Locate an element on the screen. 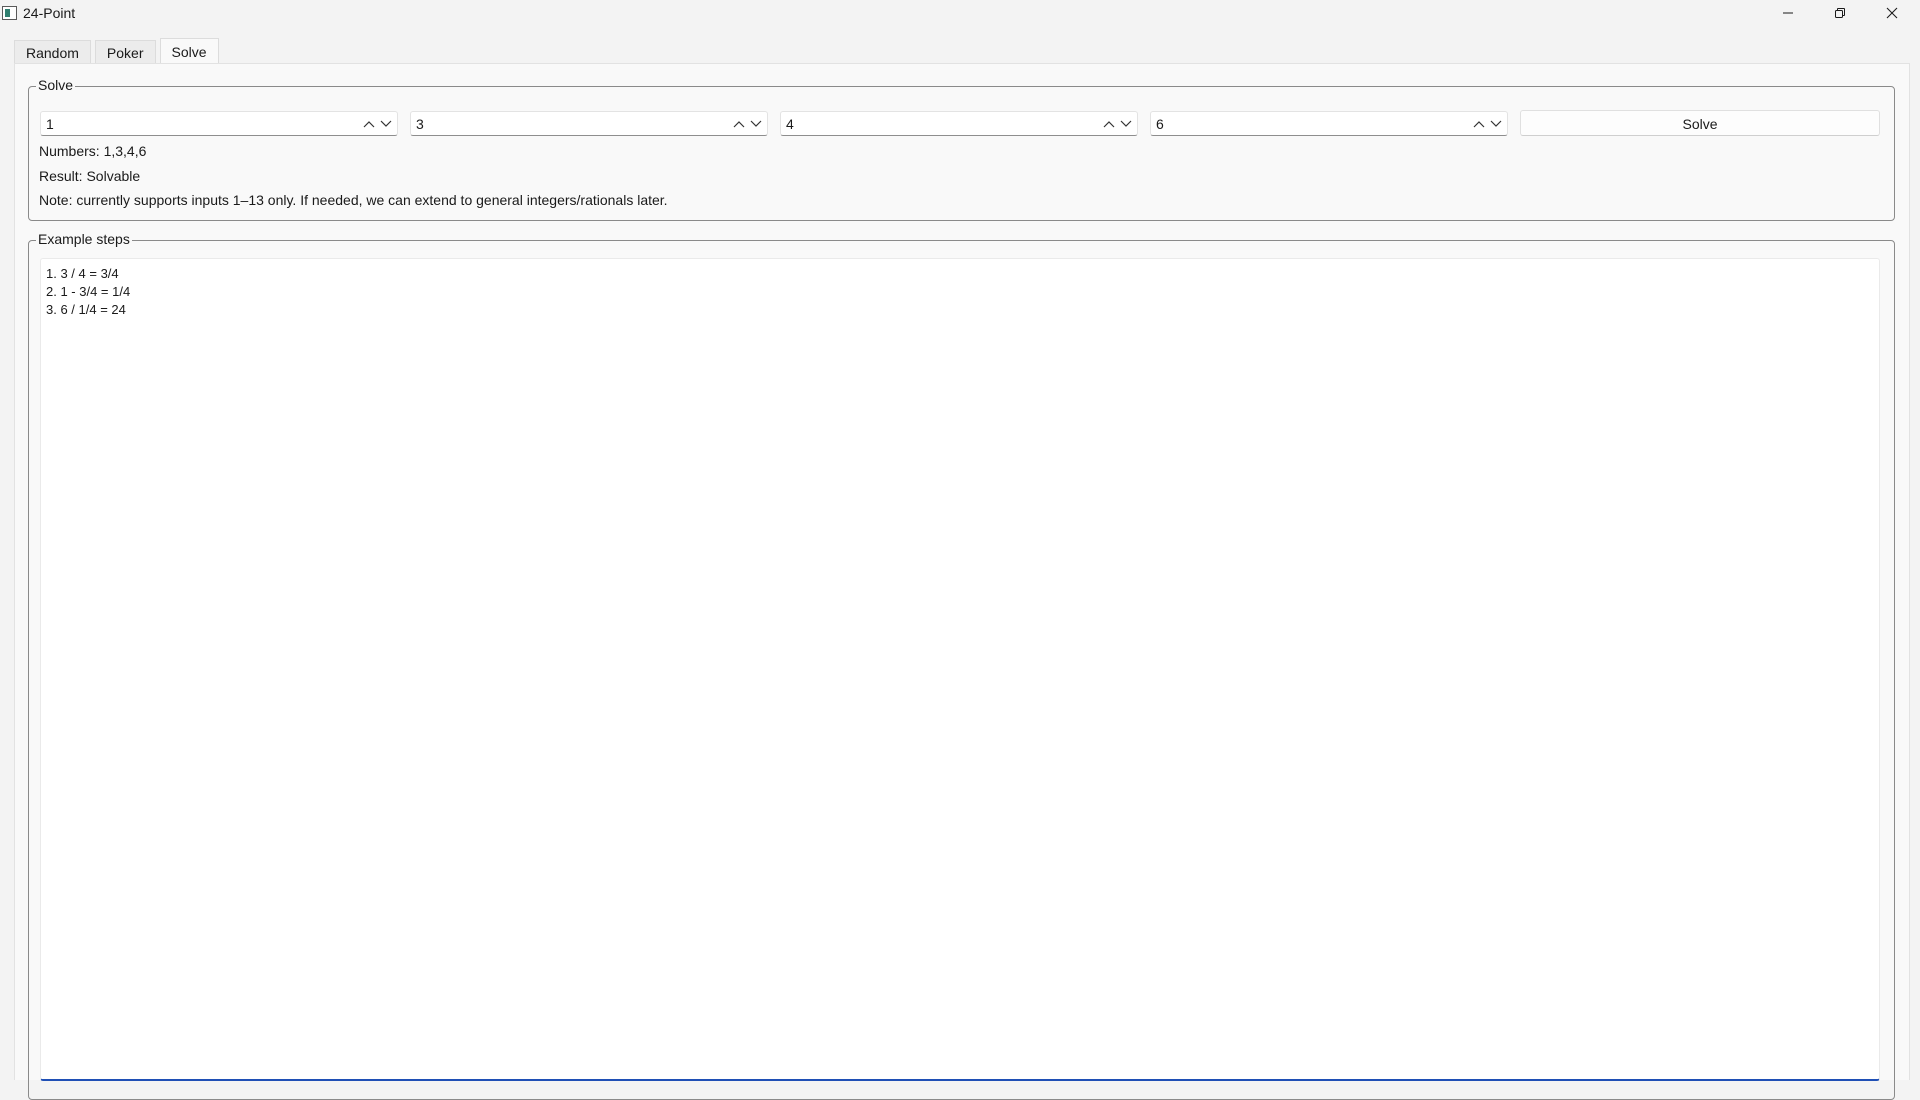 This screenshot has height=1100, width=1920. step-line: 1. 3 / 4 = 3/4 is located at coordinates (82, 273).